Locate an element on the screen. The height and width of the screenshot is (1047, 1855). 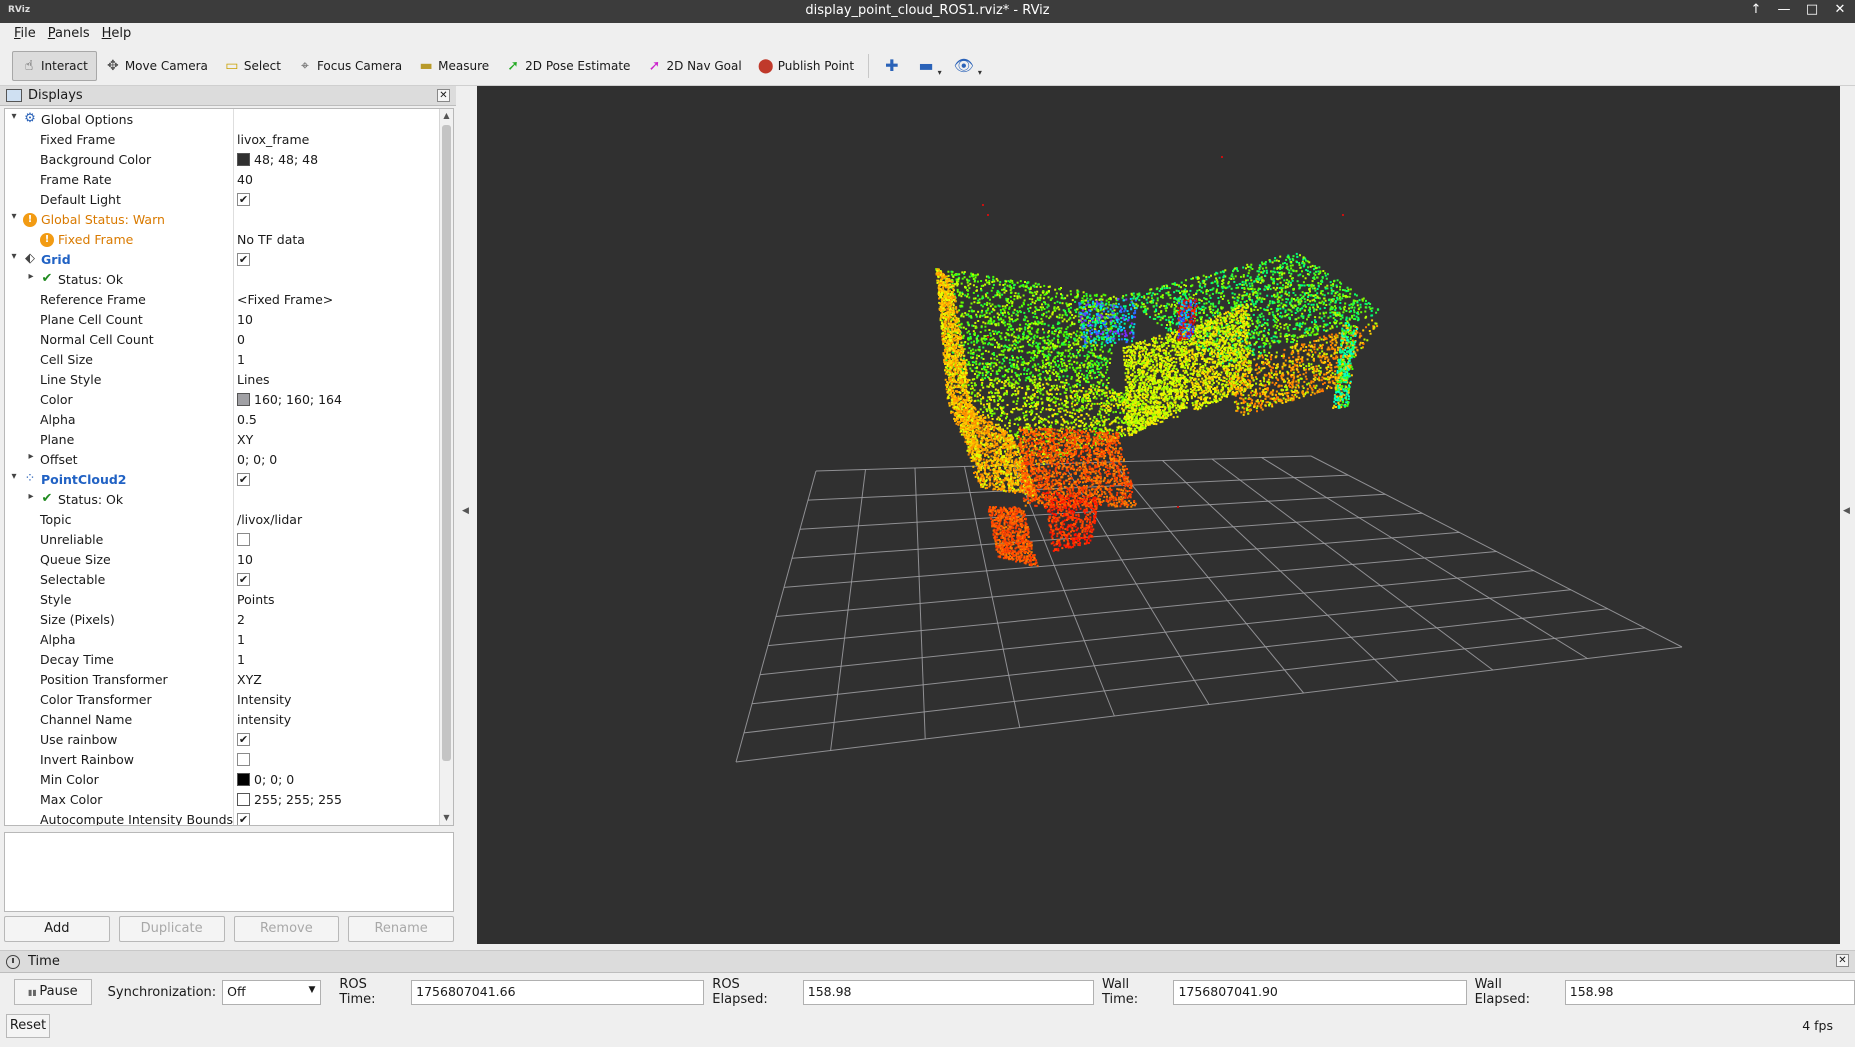
tree-row: Frame Rate 40 is located at coordinates (222, 179).